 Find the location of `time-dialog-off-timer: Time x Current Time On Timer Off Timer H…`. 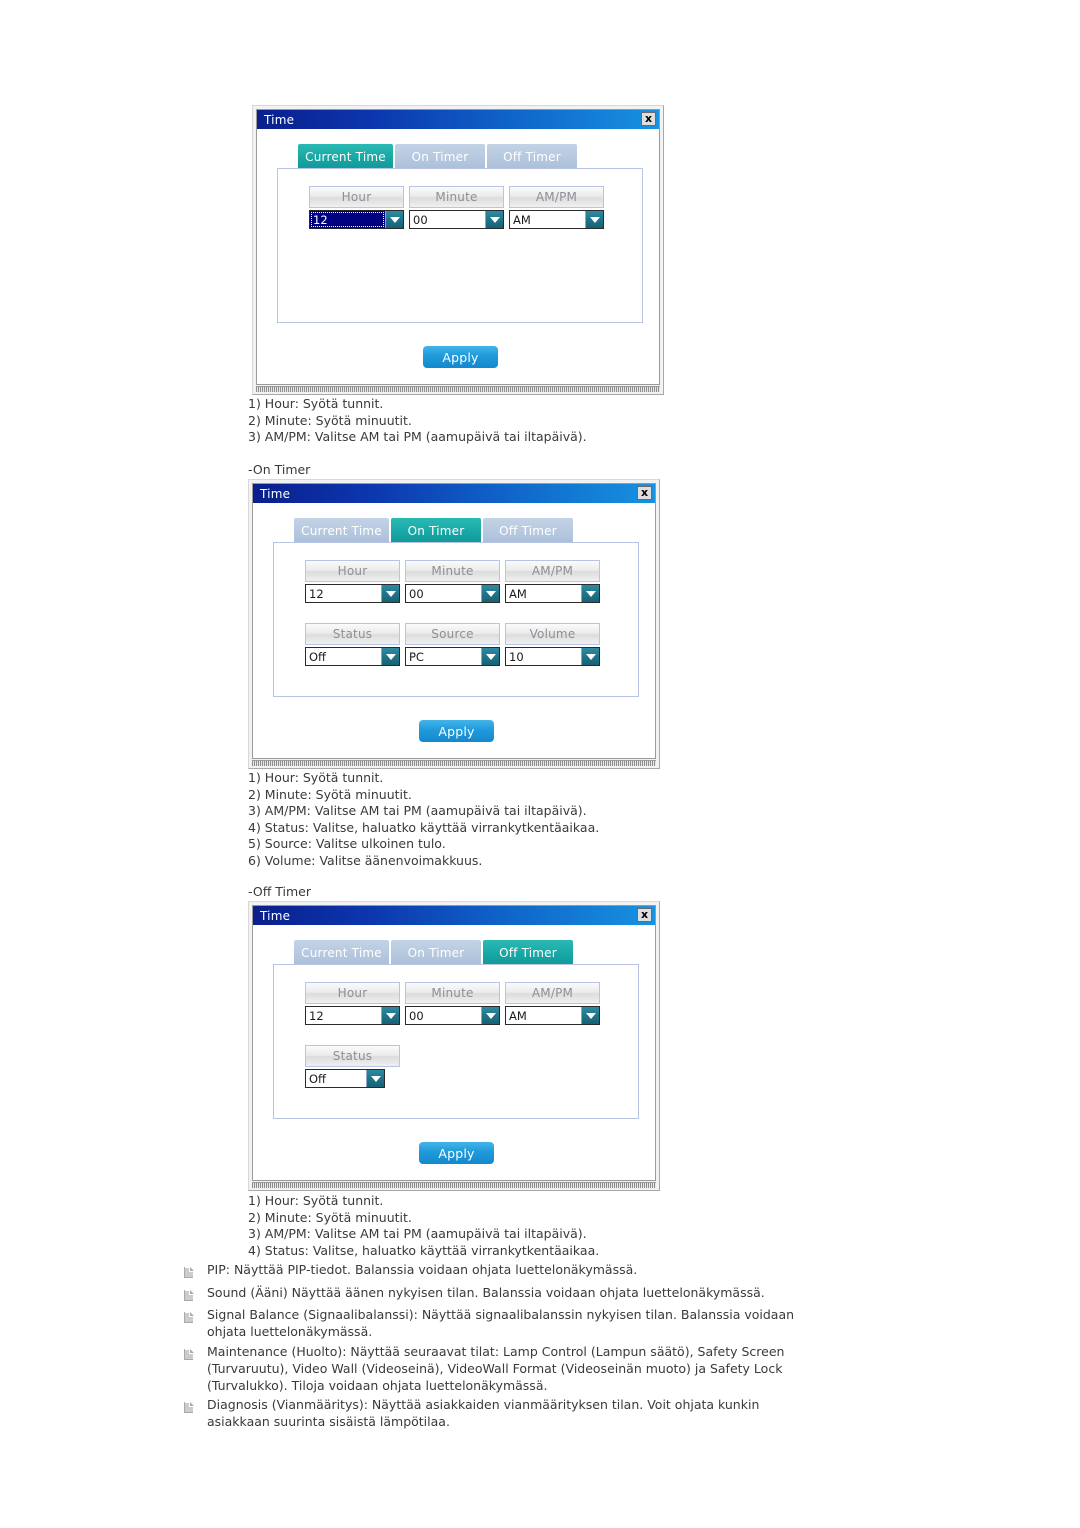

time-dialog-off-timer: Time x Current Time On Timer Off Timer H… is located at coordinates (454, 1046).